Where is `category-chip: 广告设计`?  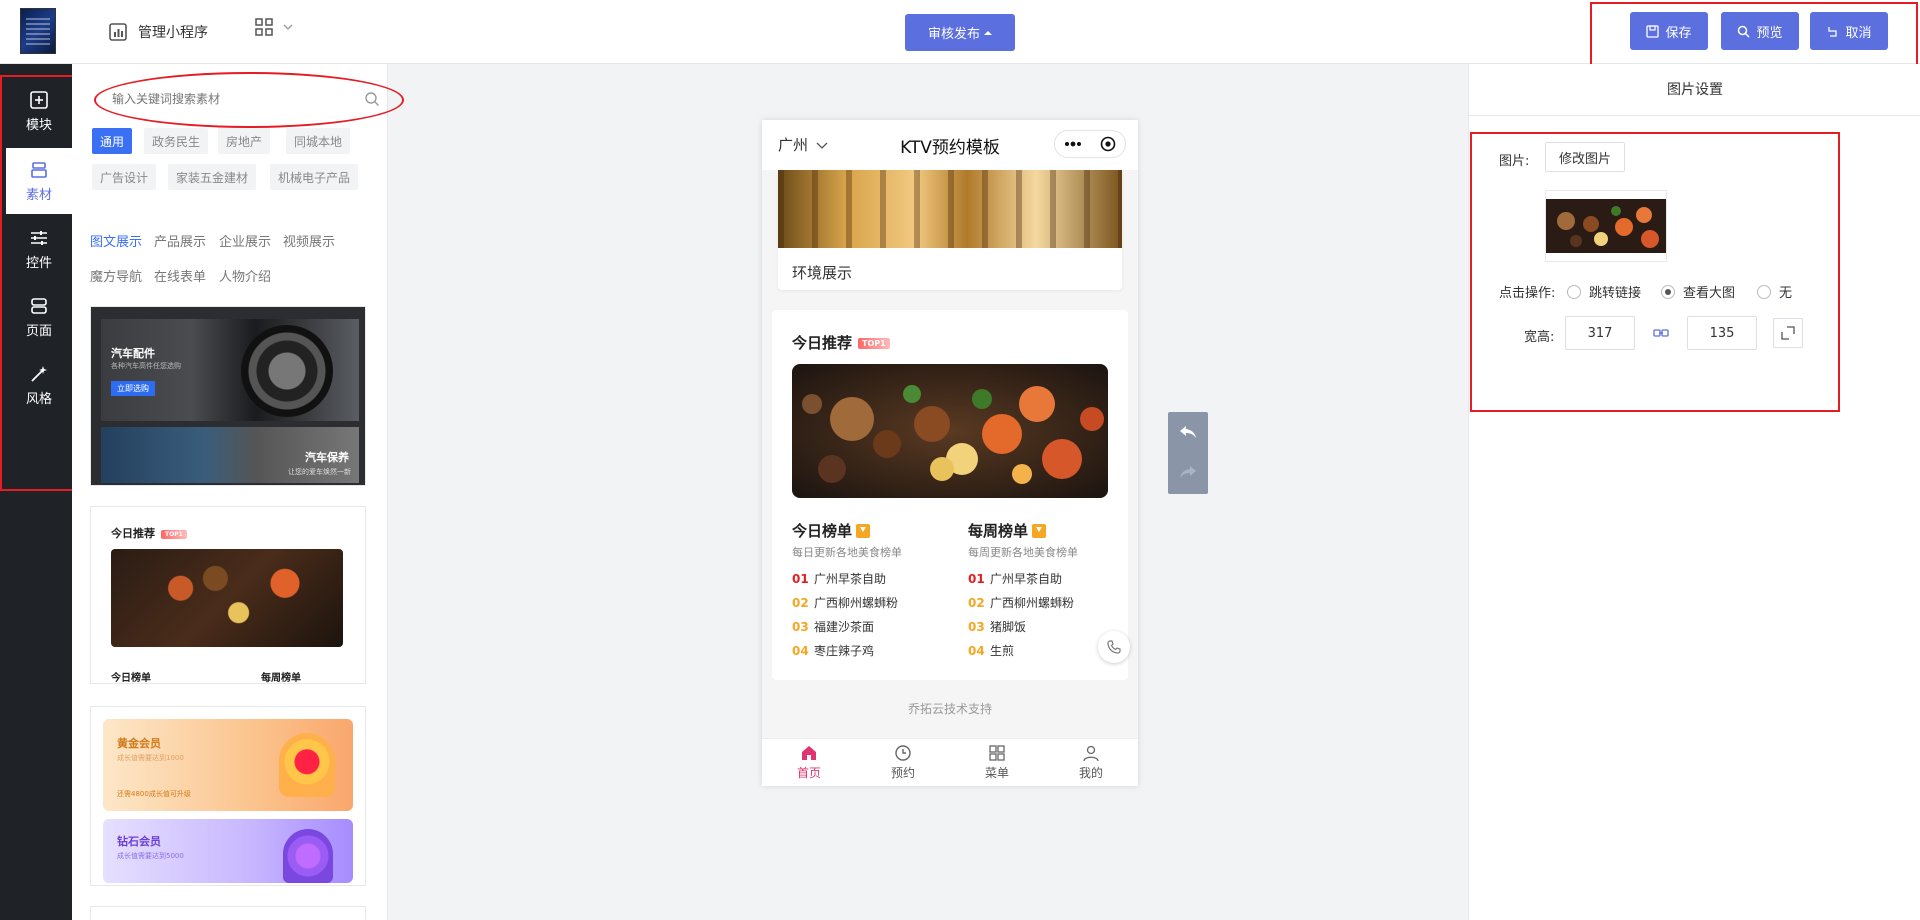 category-chip: 广告设计 is located at coordinates (124, 177).